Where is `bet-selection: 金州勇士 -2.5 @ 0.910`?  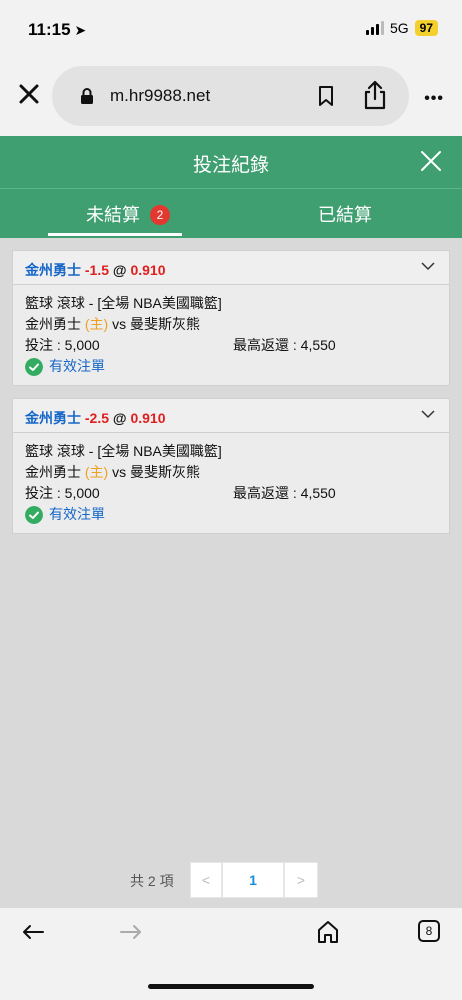 bet-selection: 金州勇士 -2.5 @ 0.910 is located at coordinates (95, 418).